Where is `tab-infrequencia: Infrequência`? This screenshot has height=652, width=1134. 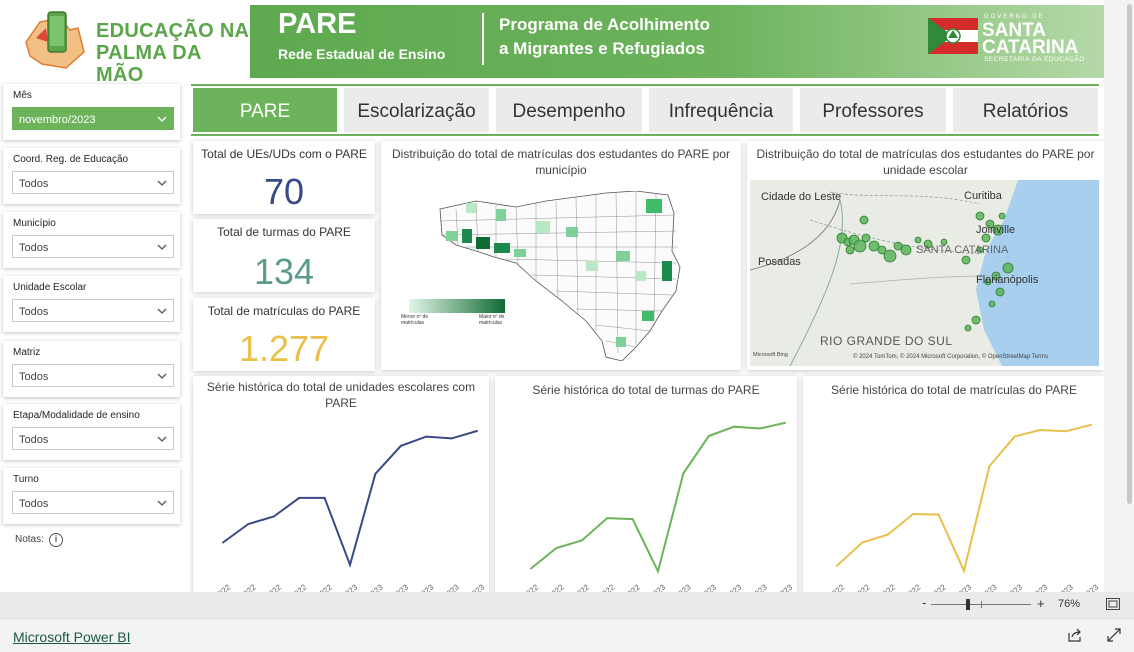 tab-infrequencia: Infrequência is located at coordinates (721, 110).